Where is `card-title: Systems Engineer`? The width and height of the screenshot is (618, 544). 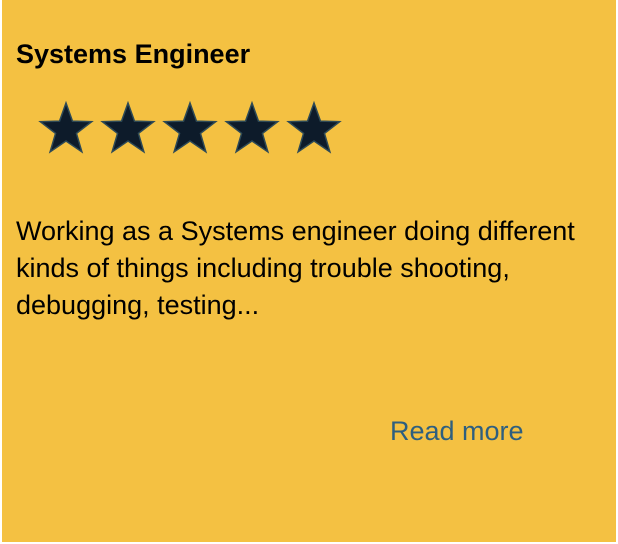
card-title: Systems Engineer is located at coordinates (133, 54).